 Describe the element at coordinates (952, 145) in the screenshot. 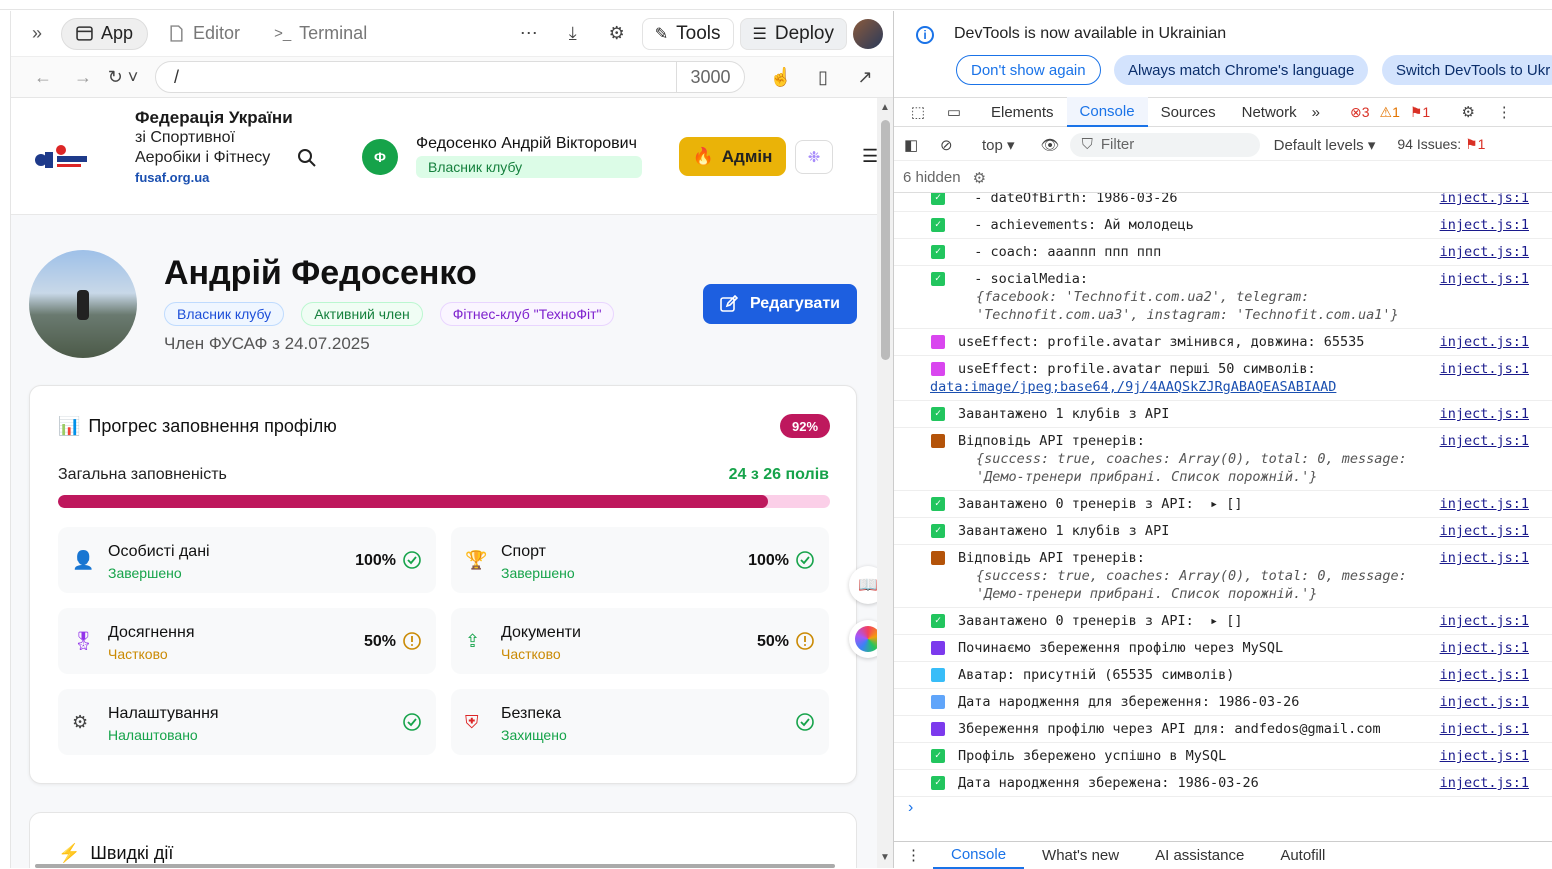

I see `clear-console-icon: ⊘` at that location.